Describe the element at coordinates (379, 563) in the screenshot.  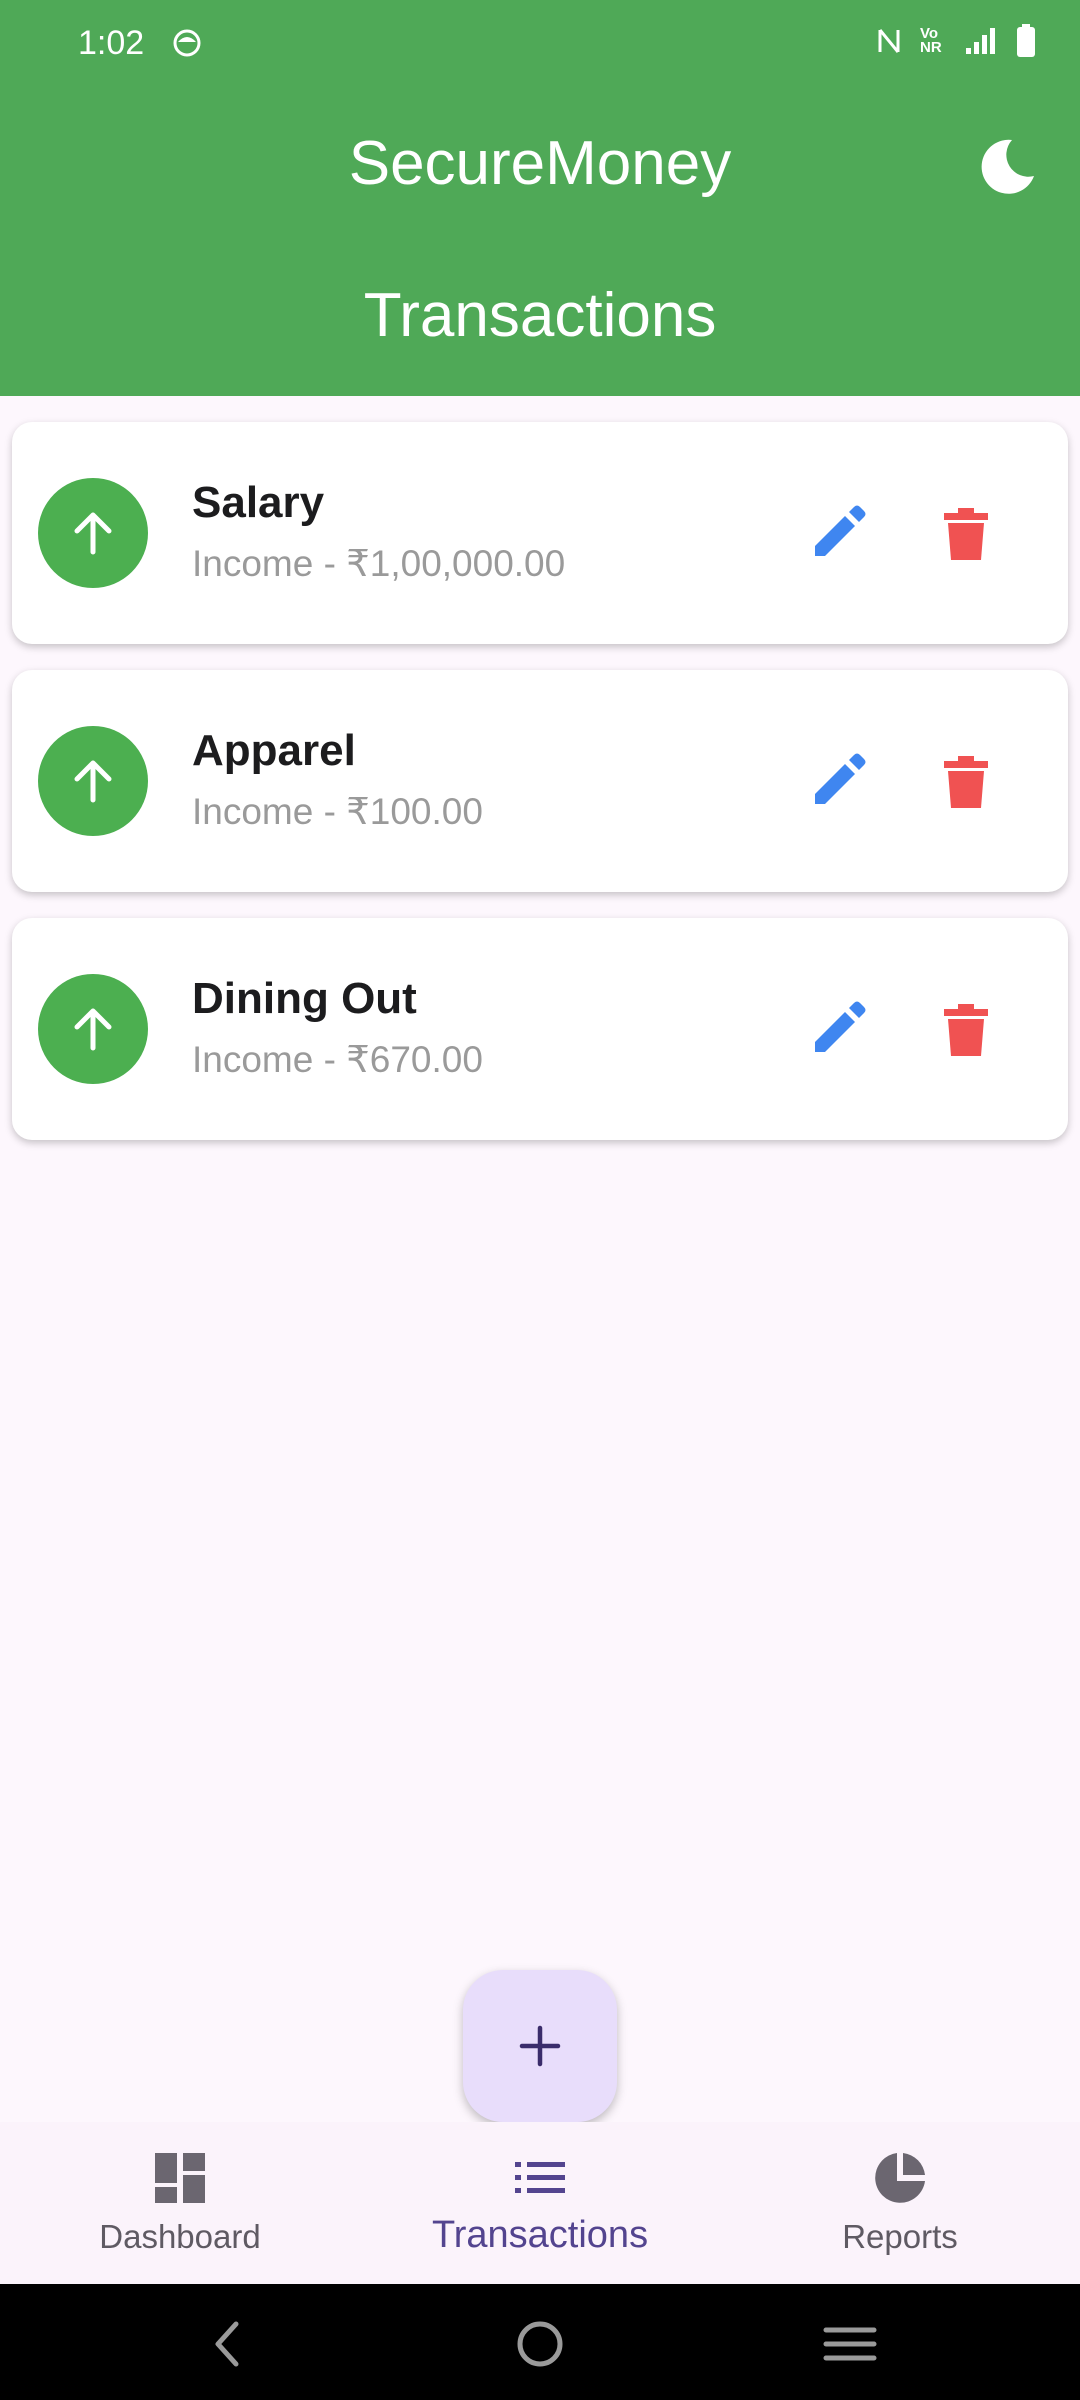
I see `transaction-detail: Income - ₹1,00,000.00` at that location.